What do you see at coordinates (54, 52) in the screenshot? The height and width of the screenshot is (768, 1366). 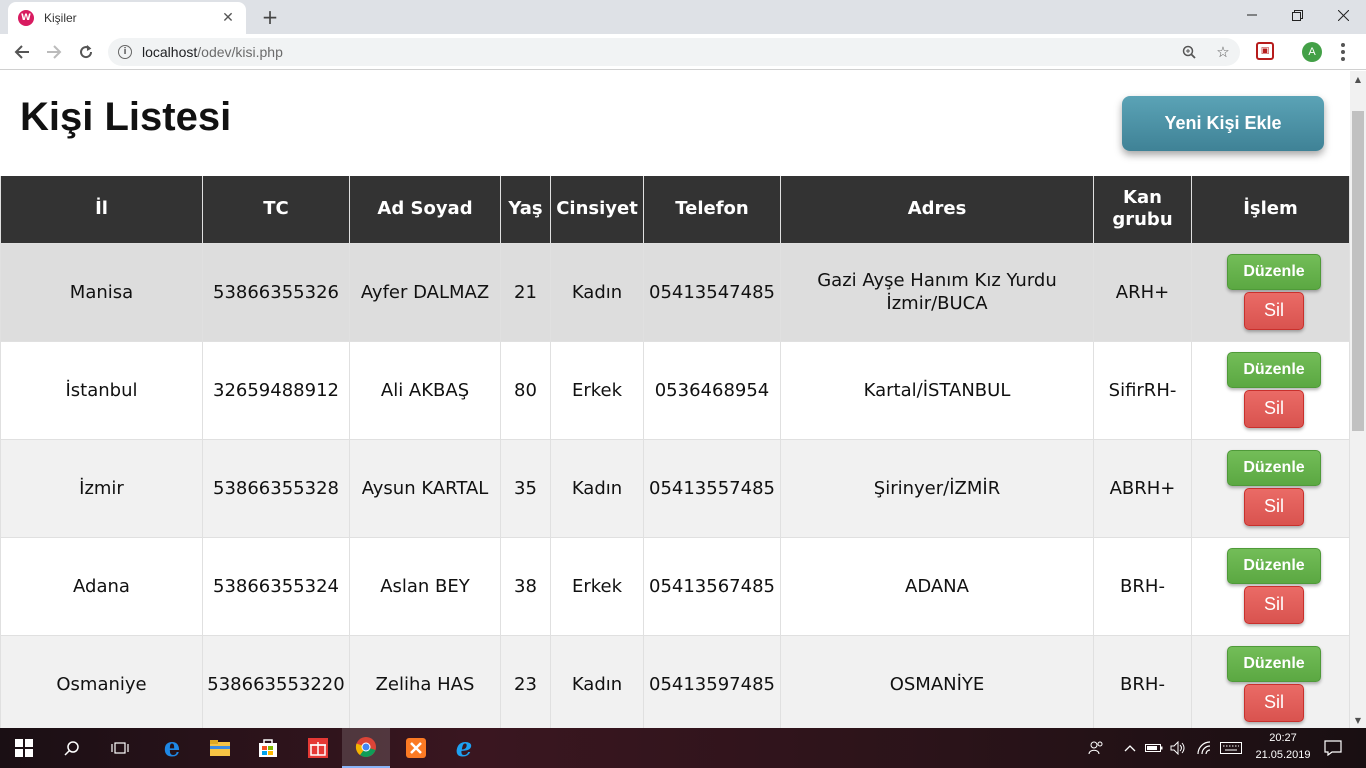 I see `forward-arrow-icon` at bounding box center [54, 52].